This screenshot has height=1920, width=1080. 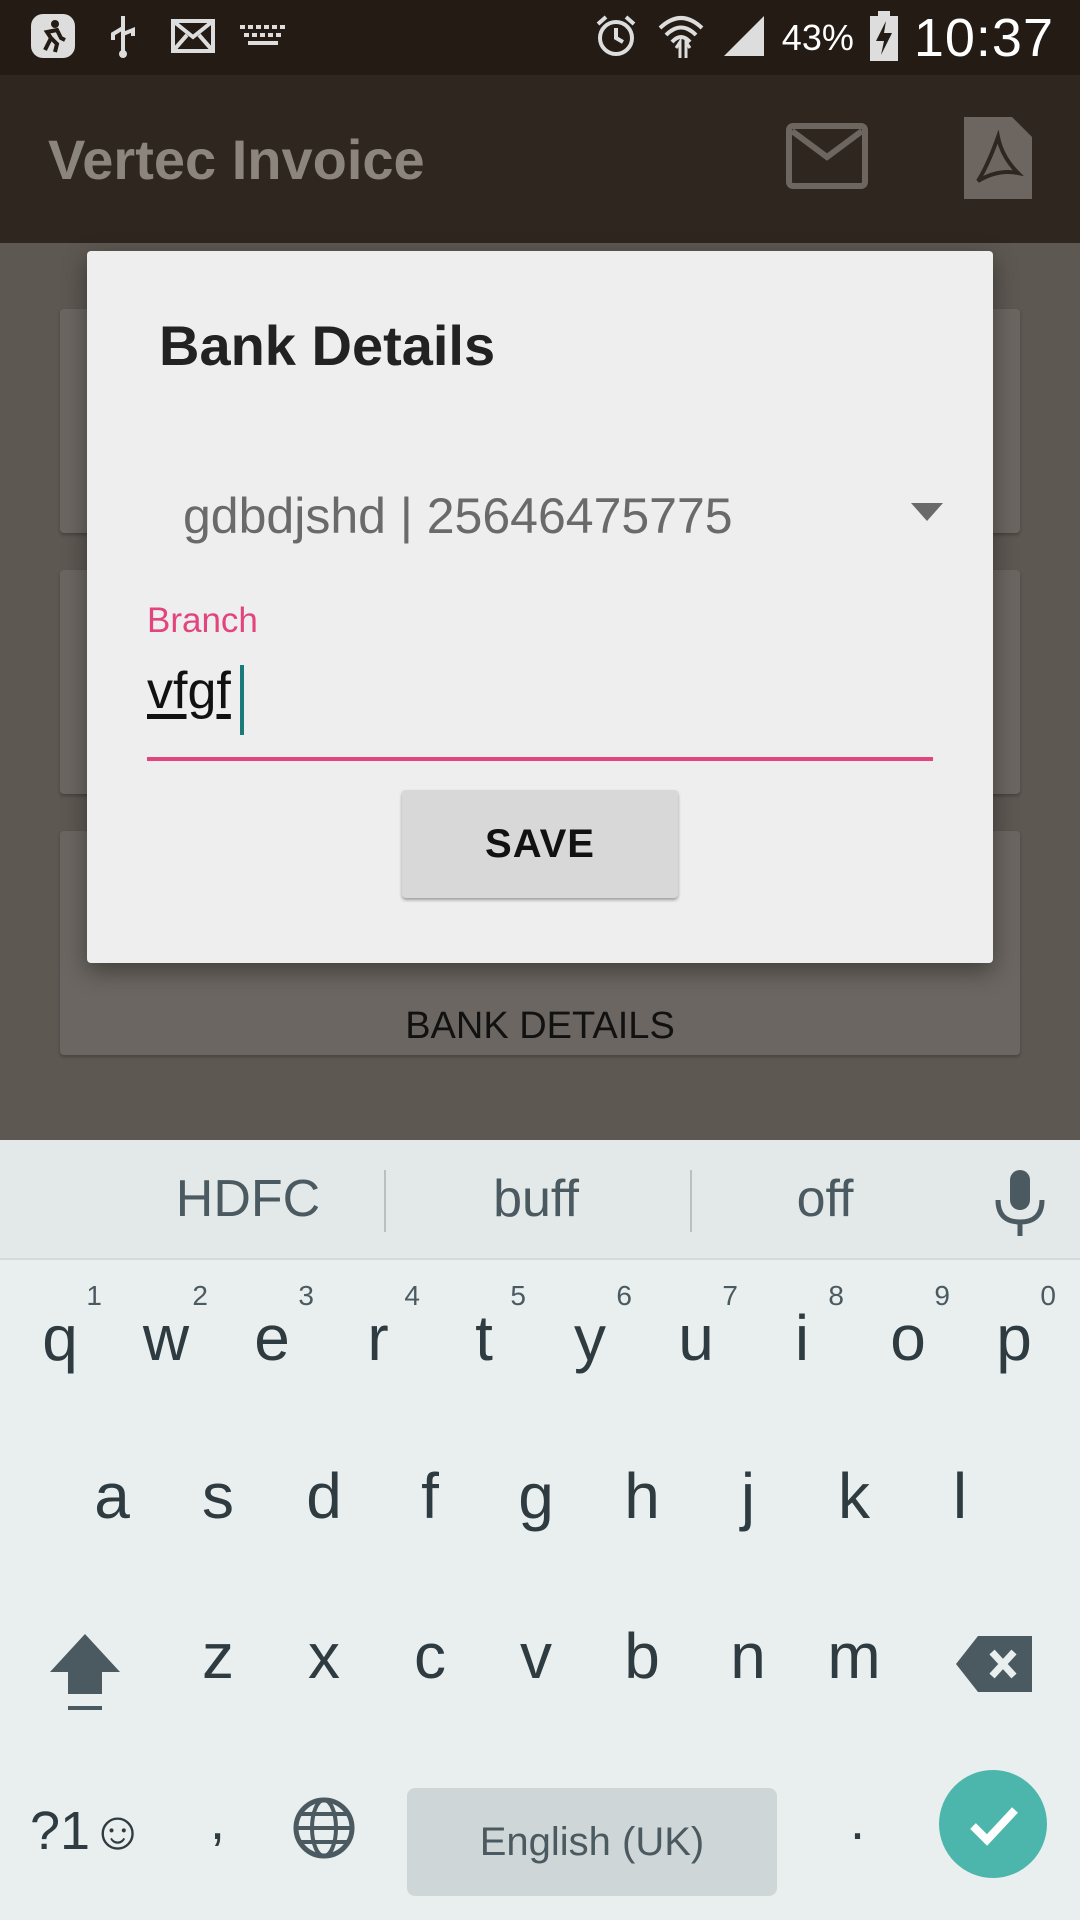 I want to click on mail-action-button, so click(x=827, y=158).